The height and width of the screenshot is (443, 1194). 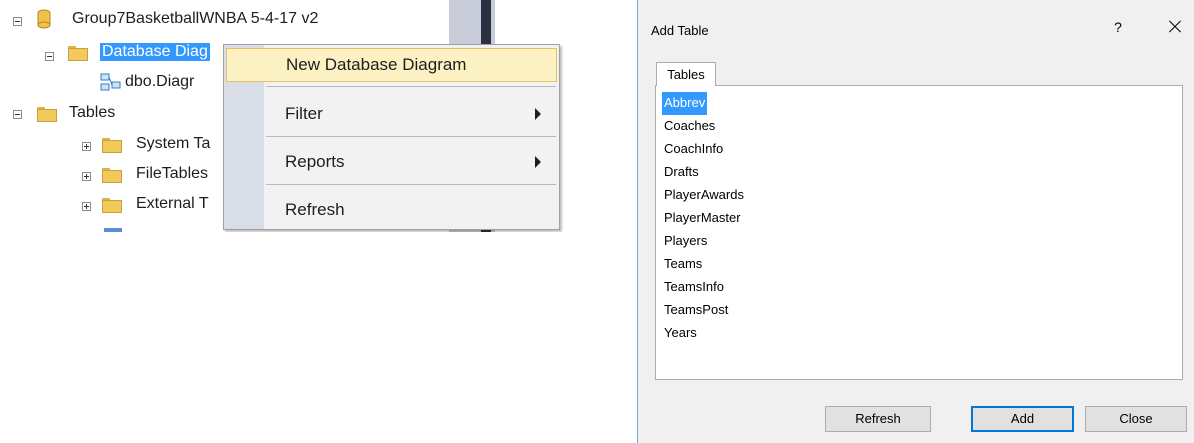 What do you see at coordinates (304, 113) in the screenshot?
I see `menu-item-label: Filter` at bounding box center [304, 113].